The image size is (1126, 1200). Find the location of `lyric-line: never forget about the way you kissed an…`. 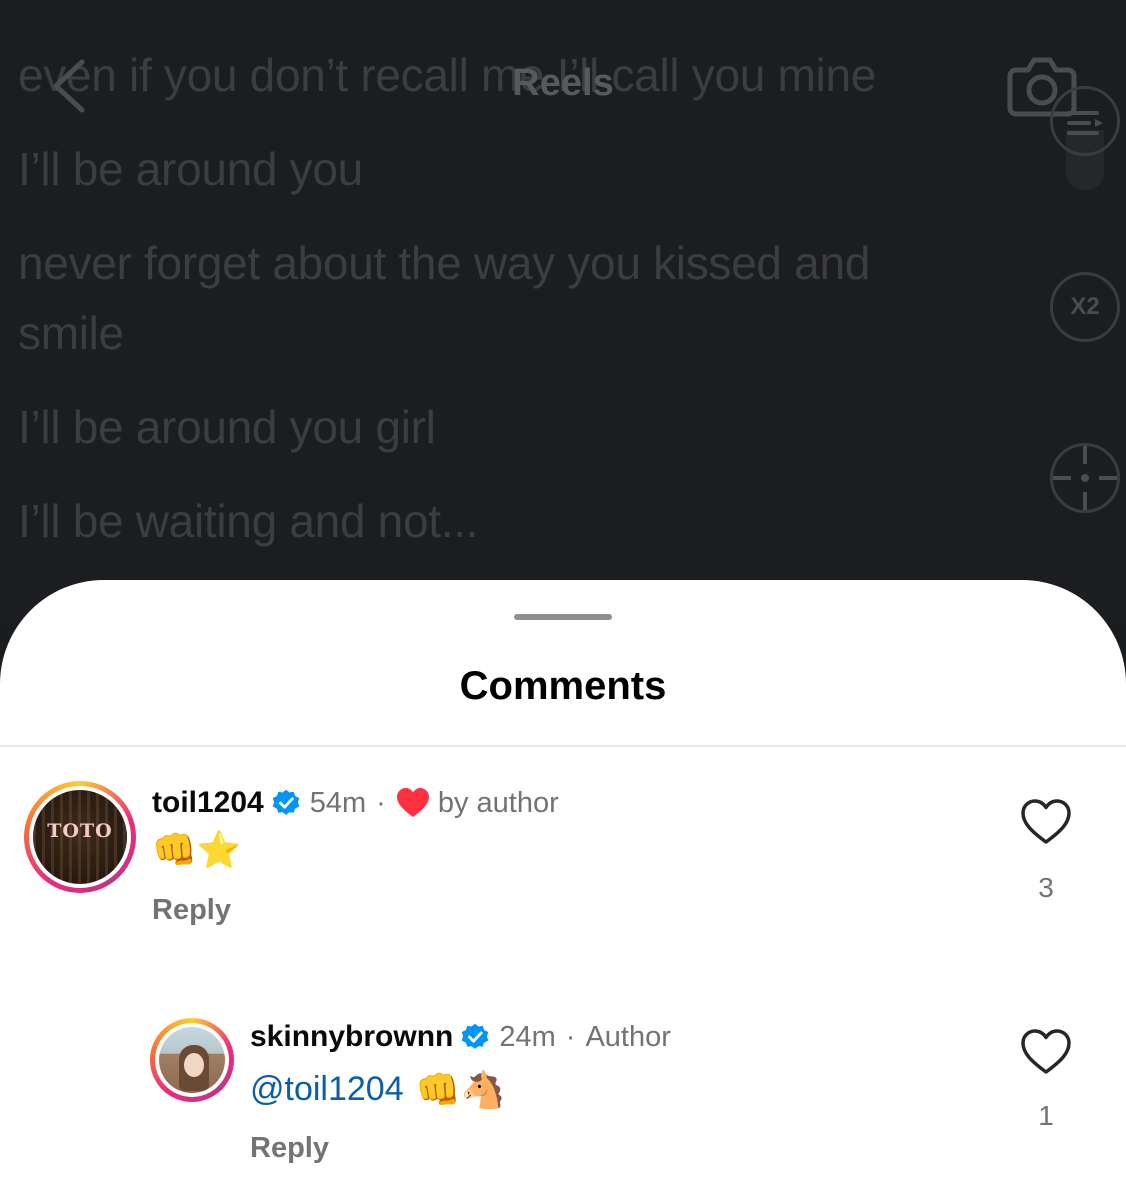

lyric-line: never forget about the way you kissed an… is located at coordinates (444, 298).